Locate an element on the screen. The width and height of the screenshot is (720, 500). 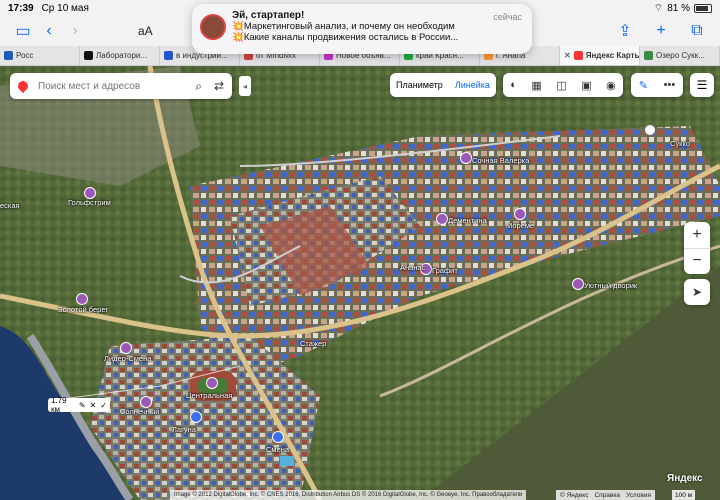
poi-marker-moreme is located at coordinates (520, 214).